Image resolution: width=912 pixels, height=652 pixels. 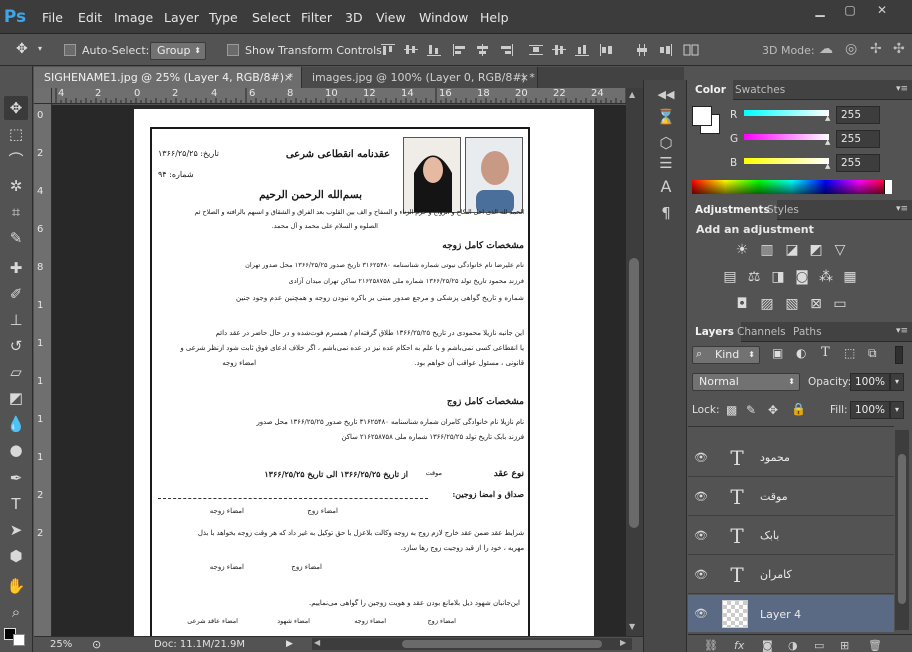 What do you see at coordinates (819, 645) in the screenshot?
I see `new-group-icon: ▭` at bounding box center [819, 645].